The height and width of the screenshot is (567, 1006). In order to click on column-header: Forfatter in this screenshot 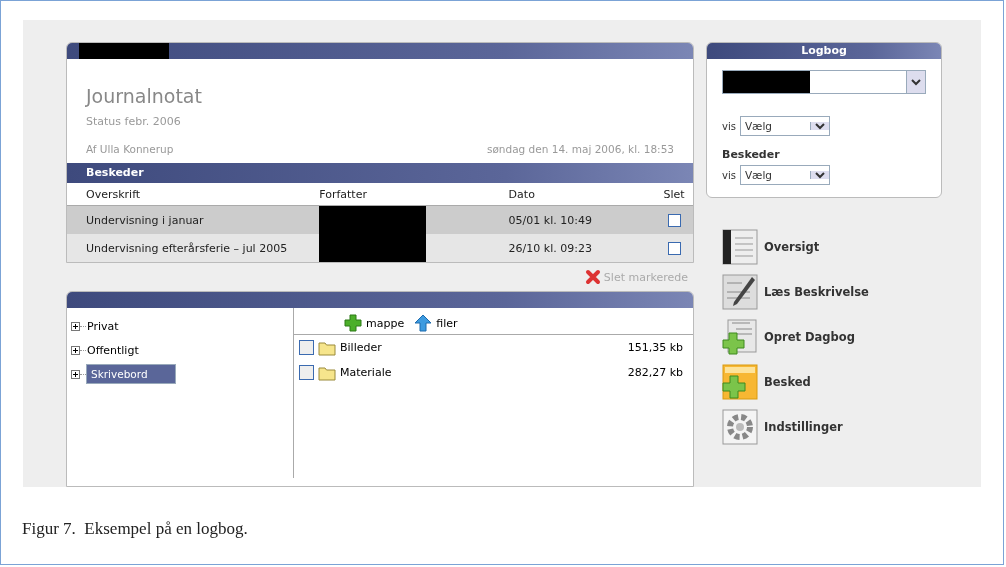, I will do `click(343, 194)`.